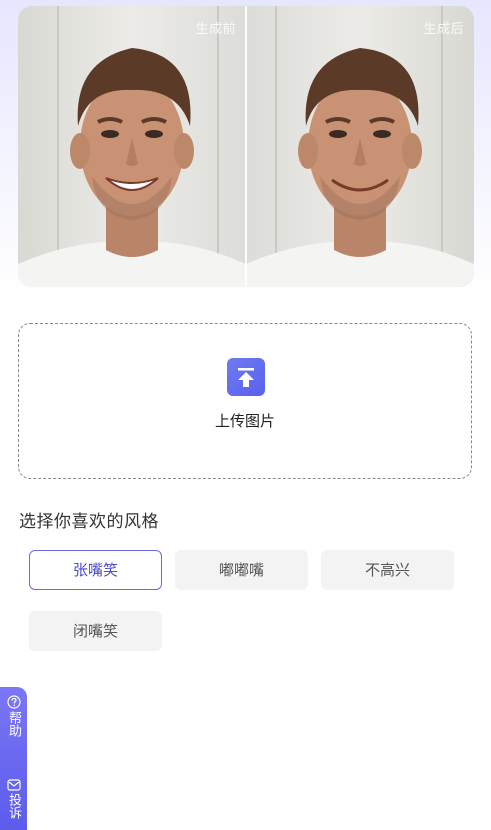  I want to click on upload-label: 上传图片, so click(244, 421).